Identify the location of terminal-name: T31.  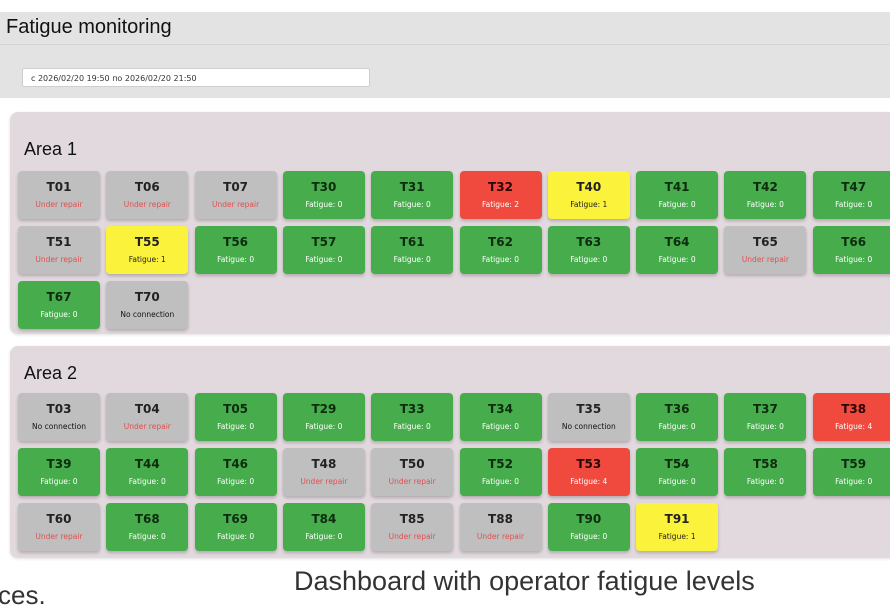
(412, 187).